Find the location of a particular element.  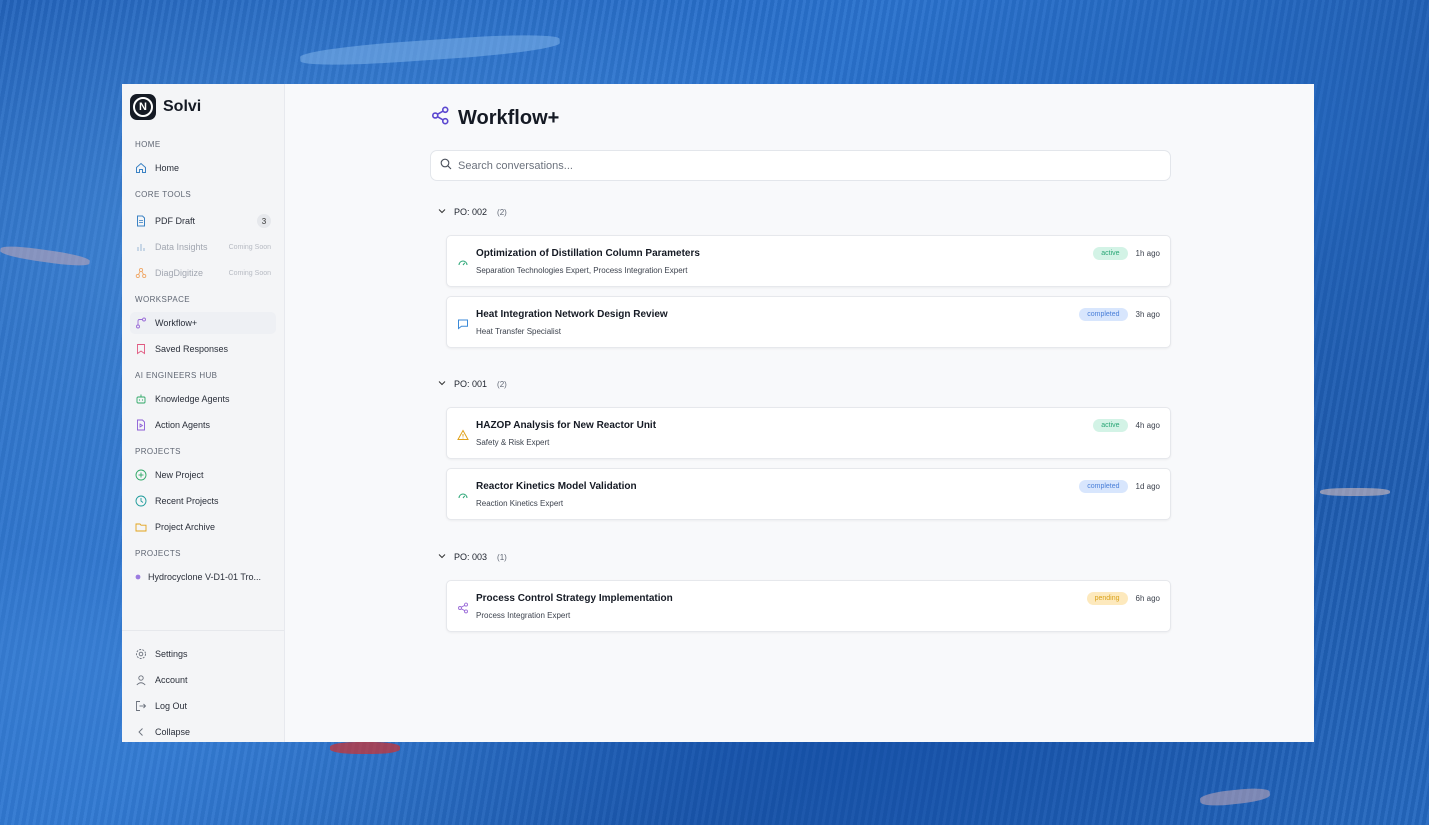

sidebar-item-new-project: New Project is located at coordinates (203, 475).